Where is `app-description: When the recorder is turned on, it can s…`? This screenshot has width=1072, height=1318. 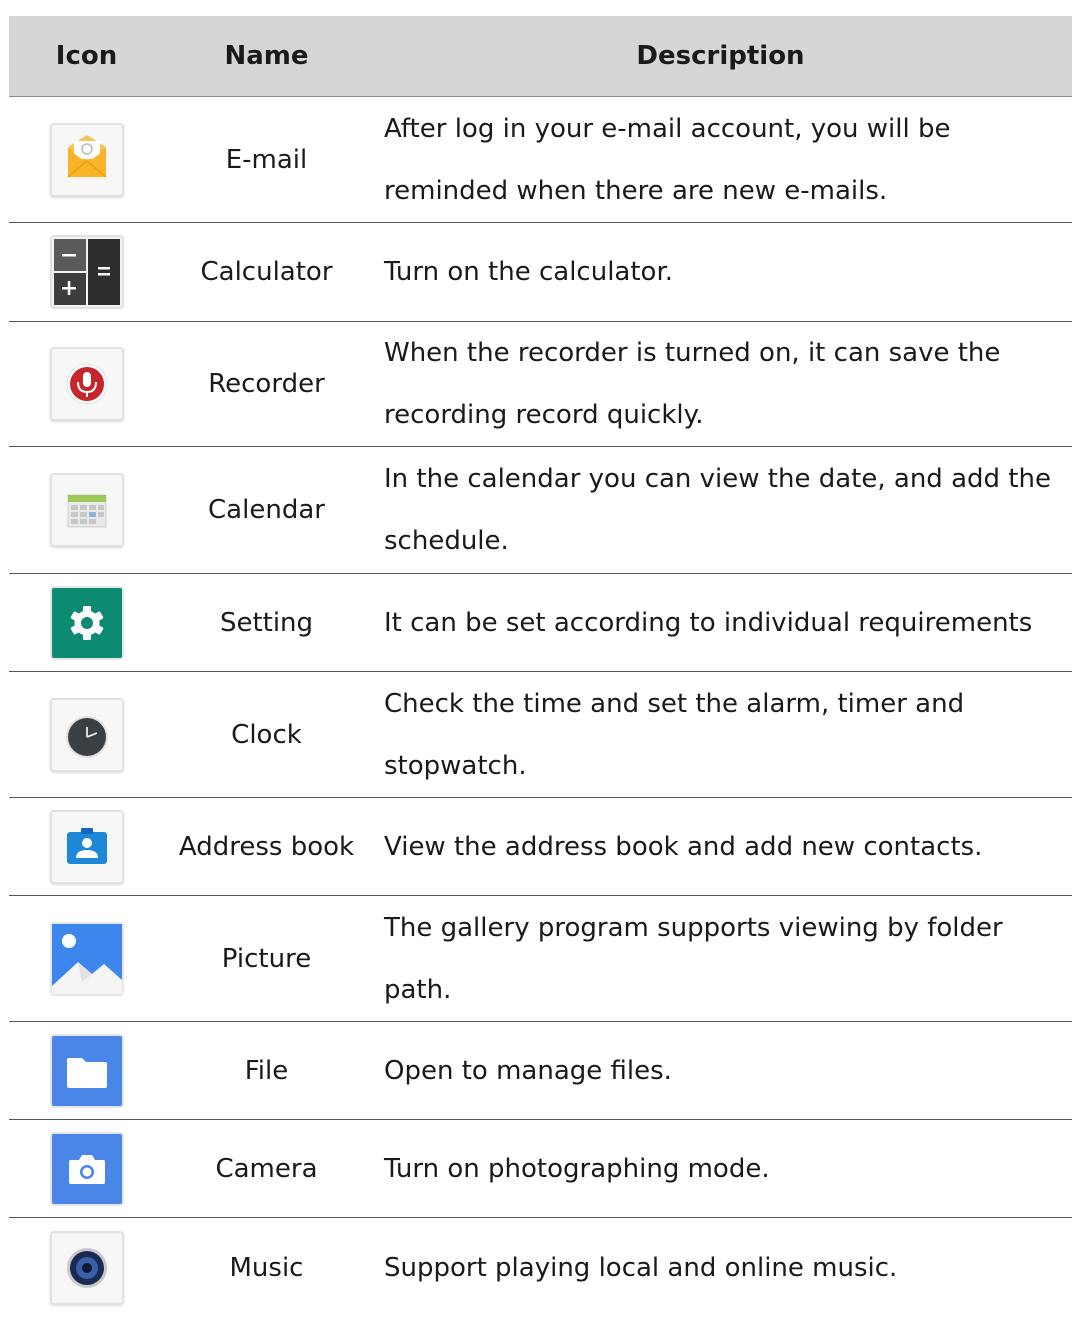 app-description: When the recorder is turned on, it can s… is located at coordinates (692, 384).